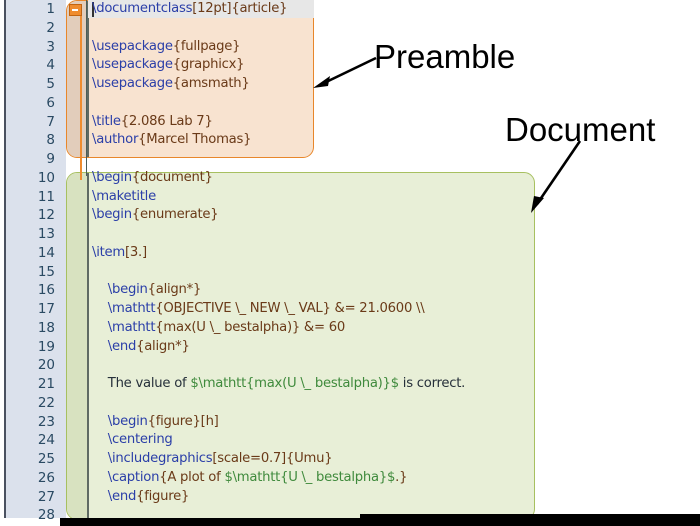 The image size is (700, 526). Describe the element at coordinates (106, 121) in the screenshot. I see `code-token: \title` at that location.